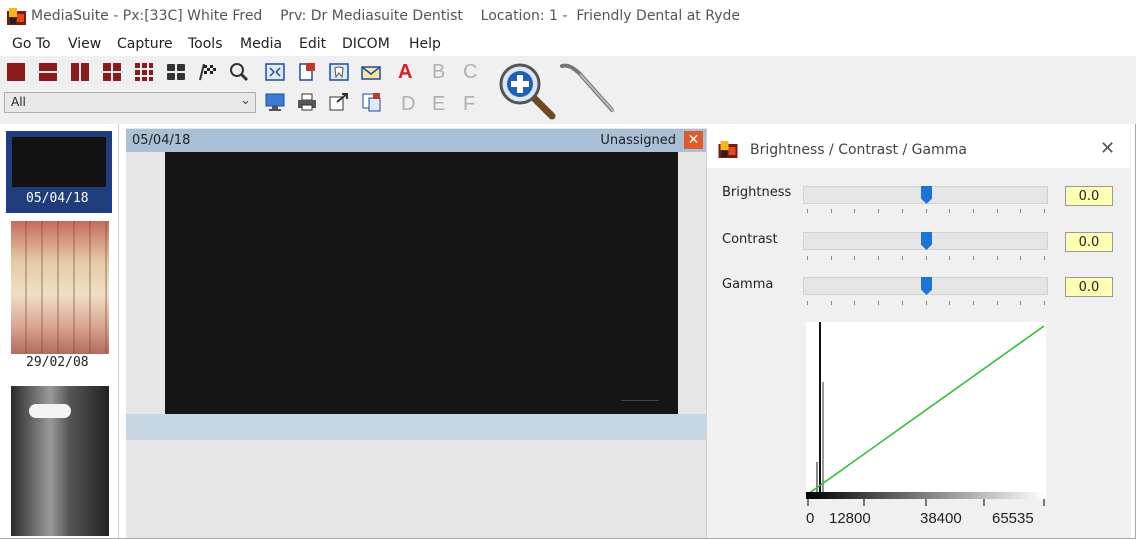 The height and width of the screenshot is (539, 1136). I want to click on annotation-e-button: E, so click(438, 104).